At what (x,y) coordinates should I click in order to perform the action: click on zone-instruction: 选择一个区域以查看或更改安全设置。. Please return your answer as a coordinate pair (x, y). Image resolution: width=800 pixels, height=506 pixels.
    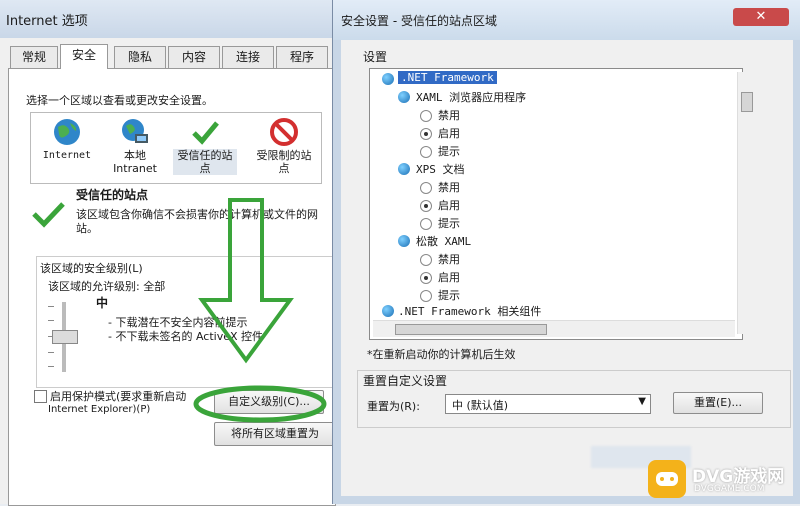
    Looking at the image, I should click on (119, 100).